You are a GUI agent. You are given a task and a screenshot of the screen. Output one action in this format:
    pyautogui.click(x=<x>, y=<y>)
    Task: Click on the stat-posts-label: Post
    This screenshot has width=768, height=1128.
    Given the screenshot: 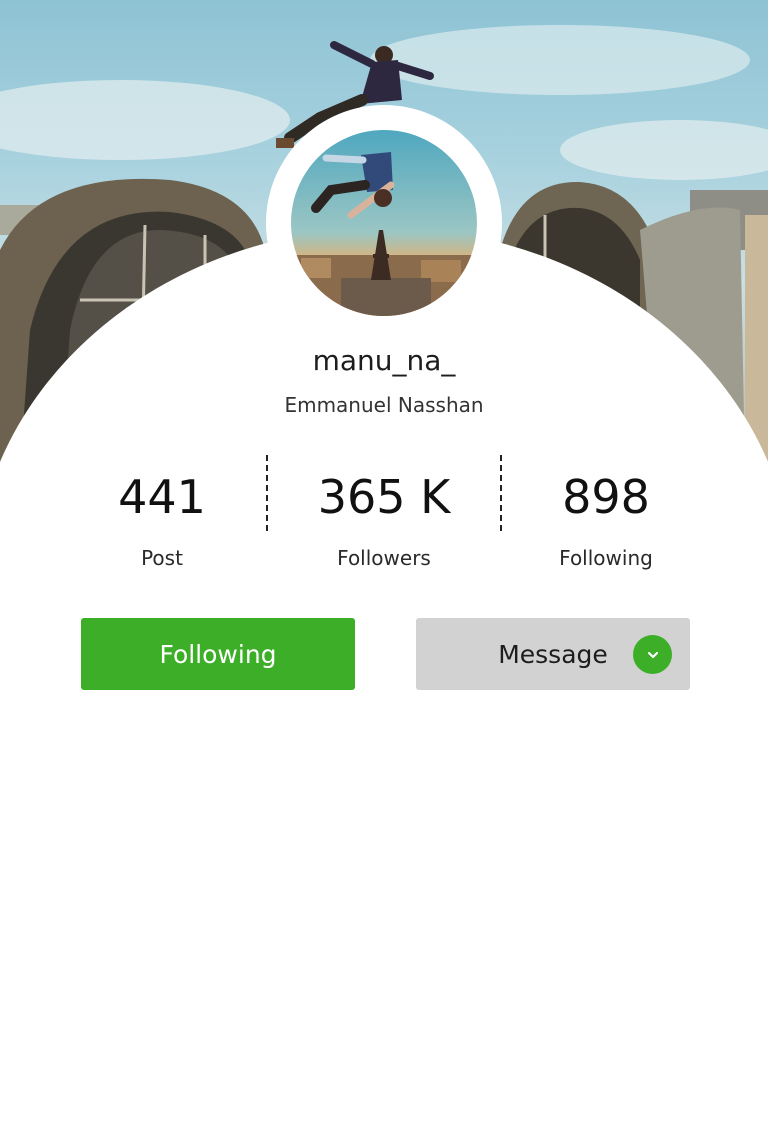 What is the action you would take?
    pyautogui.click(x=162, y=558)
    